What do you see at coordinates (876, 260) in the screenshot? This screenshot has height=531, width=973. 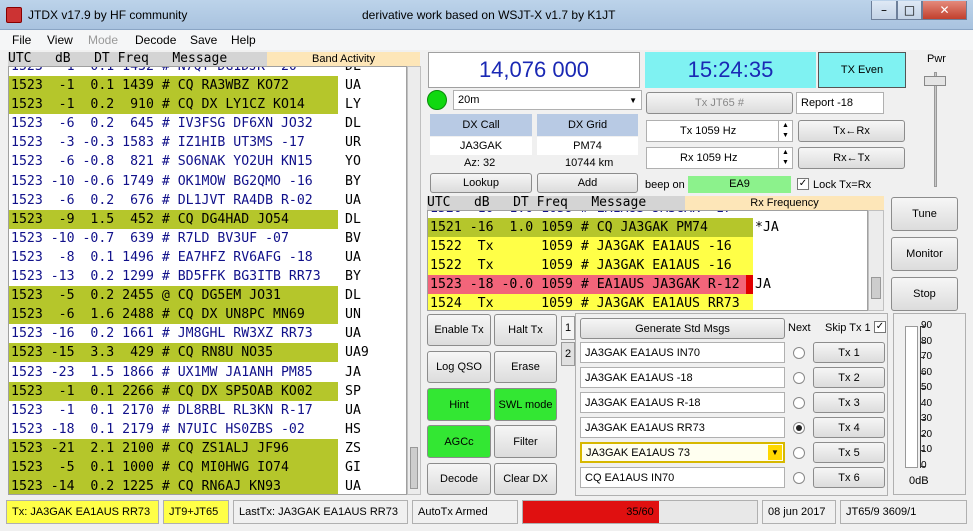 I see `rx-frequency-scrollbar` at bounding box center [876, 260].